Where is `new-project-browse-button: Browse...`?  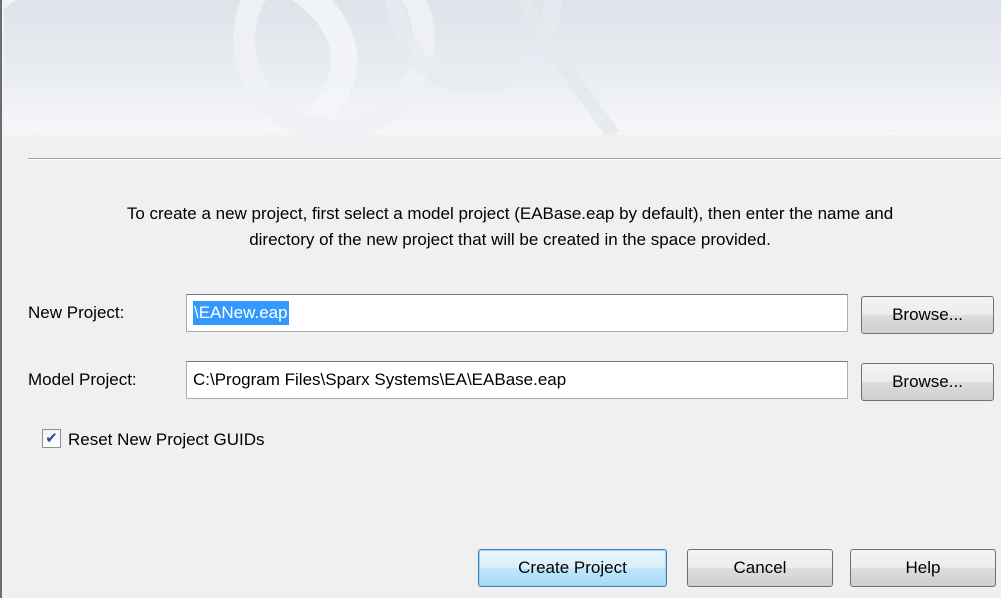
new-project-browse-button: Browse... is located at coordinates (927, 315).